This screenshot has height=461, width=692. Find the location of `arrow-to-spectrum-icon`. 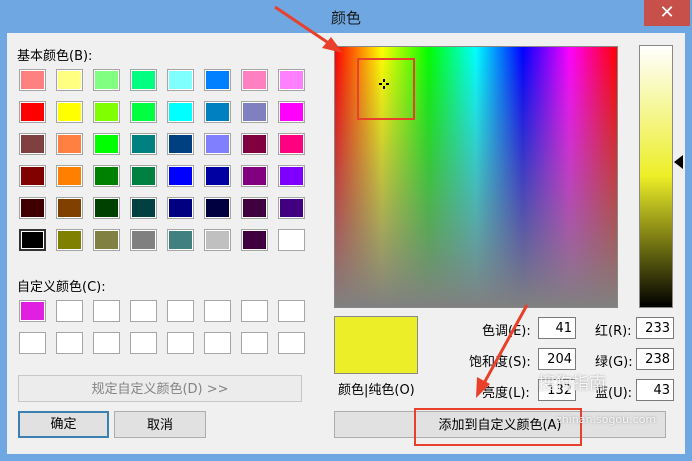

arrow-to-spectrum-icon is located at coordinates (308, 29).